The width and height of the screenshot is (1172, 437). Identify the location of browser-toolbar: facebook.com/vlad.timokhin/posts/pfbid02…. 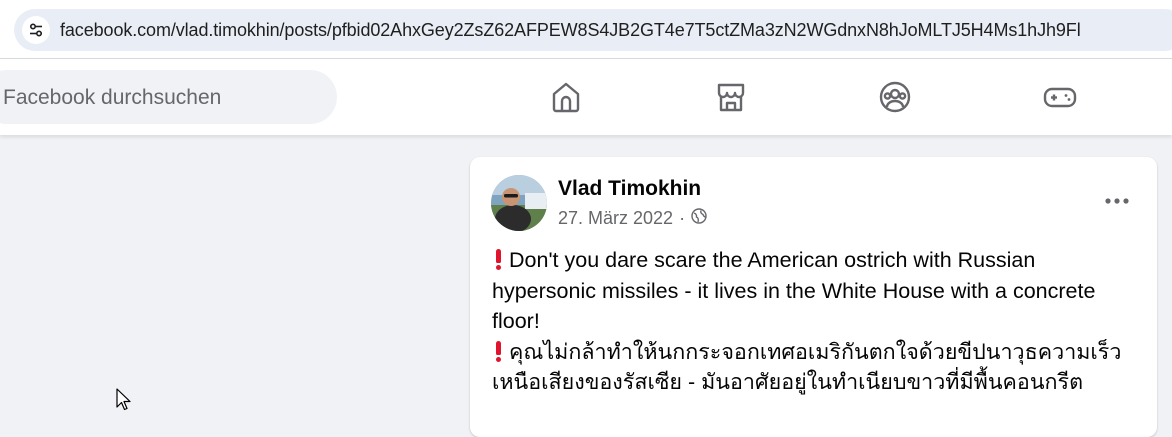
(586, 29).